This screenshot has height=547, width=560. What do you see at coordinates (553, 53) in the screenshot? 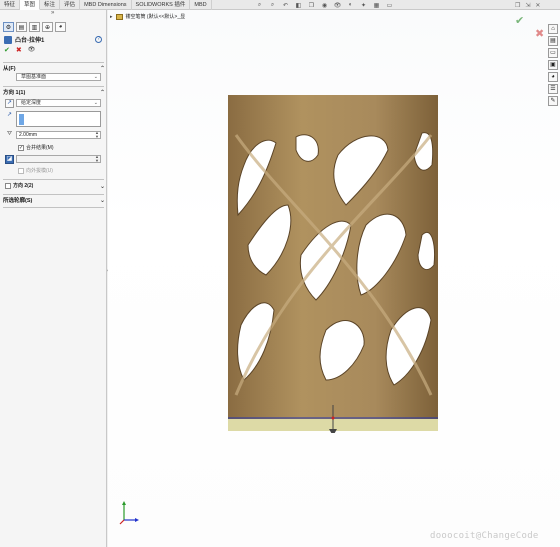
I see `file-explorer-icon: ▭` at bounding box center [553, 53].